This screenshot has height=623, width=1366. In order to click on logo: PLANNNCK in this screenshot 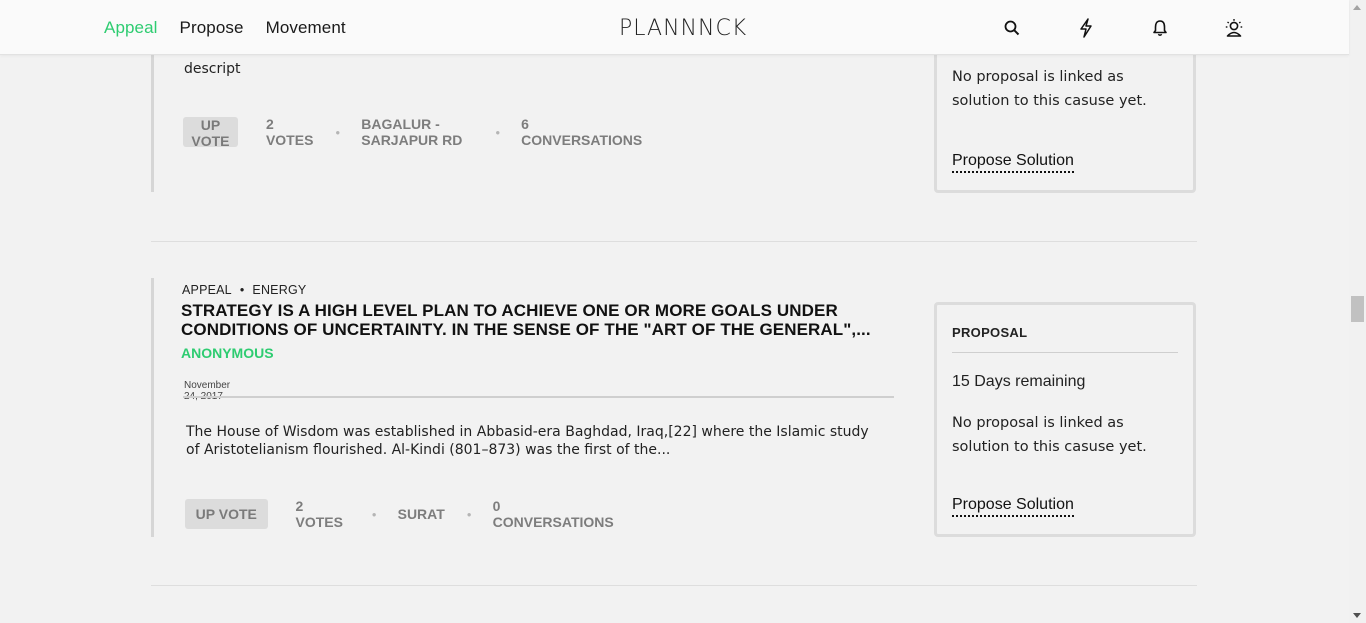, I will do `click(683, 28)`.